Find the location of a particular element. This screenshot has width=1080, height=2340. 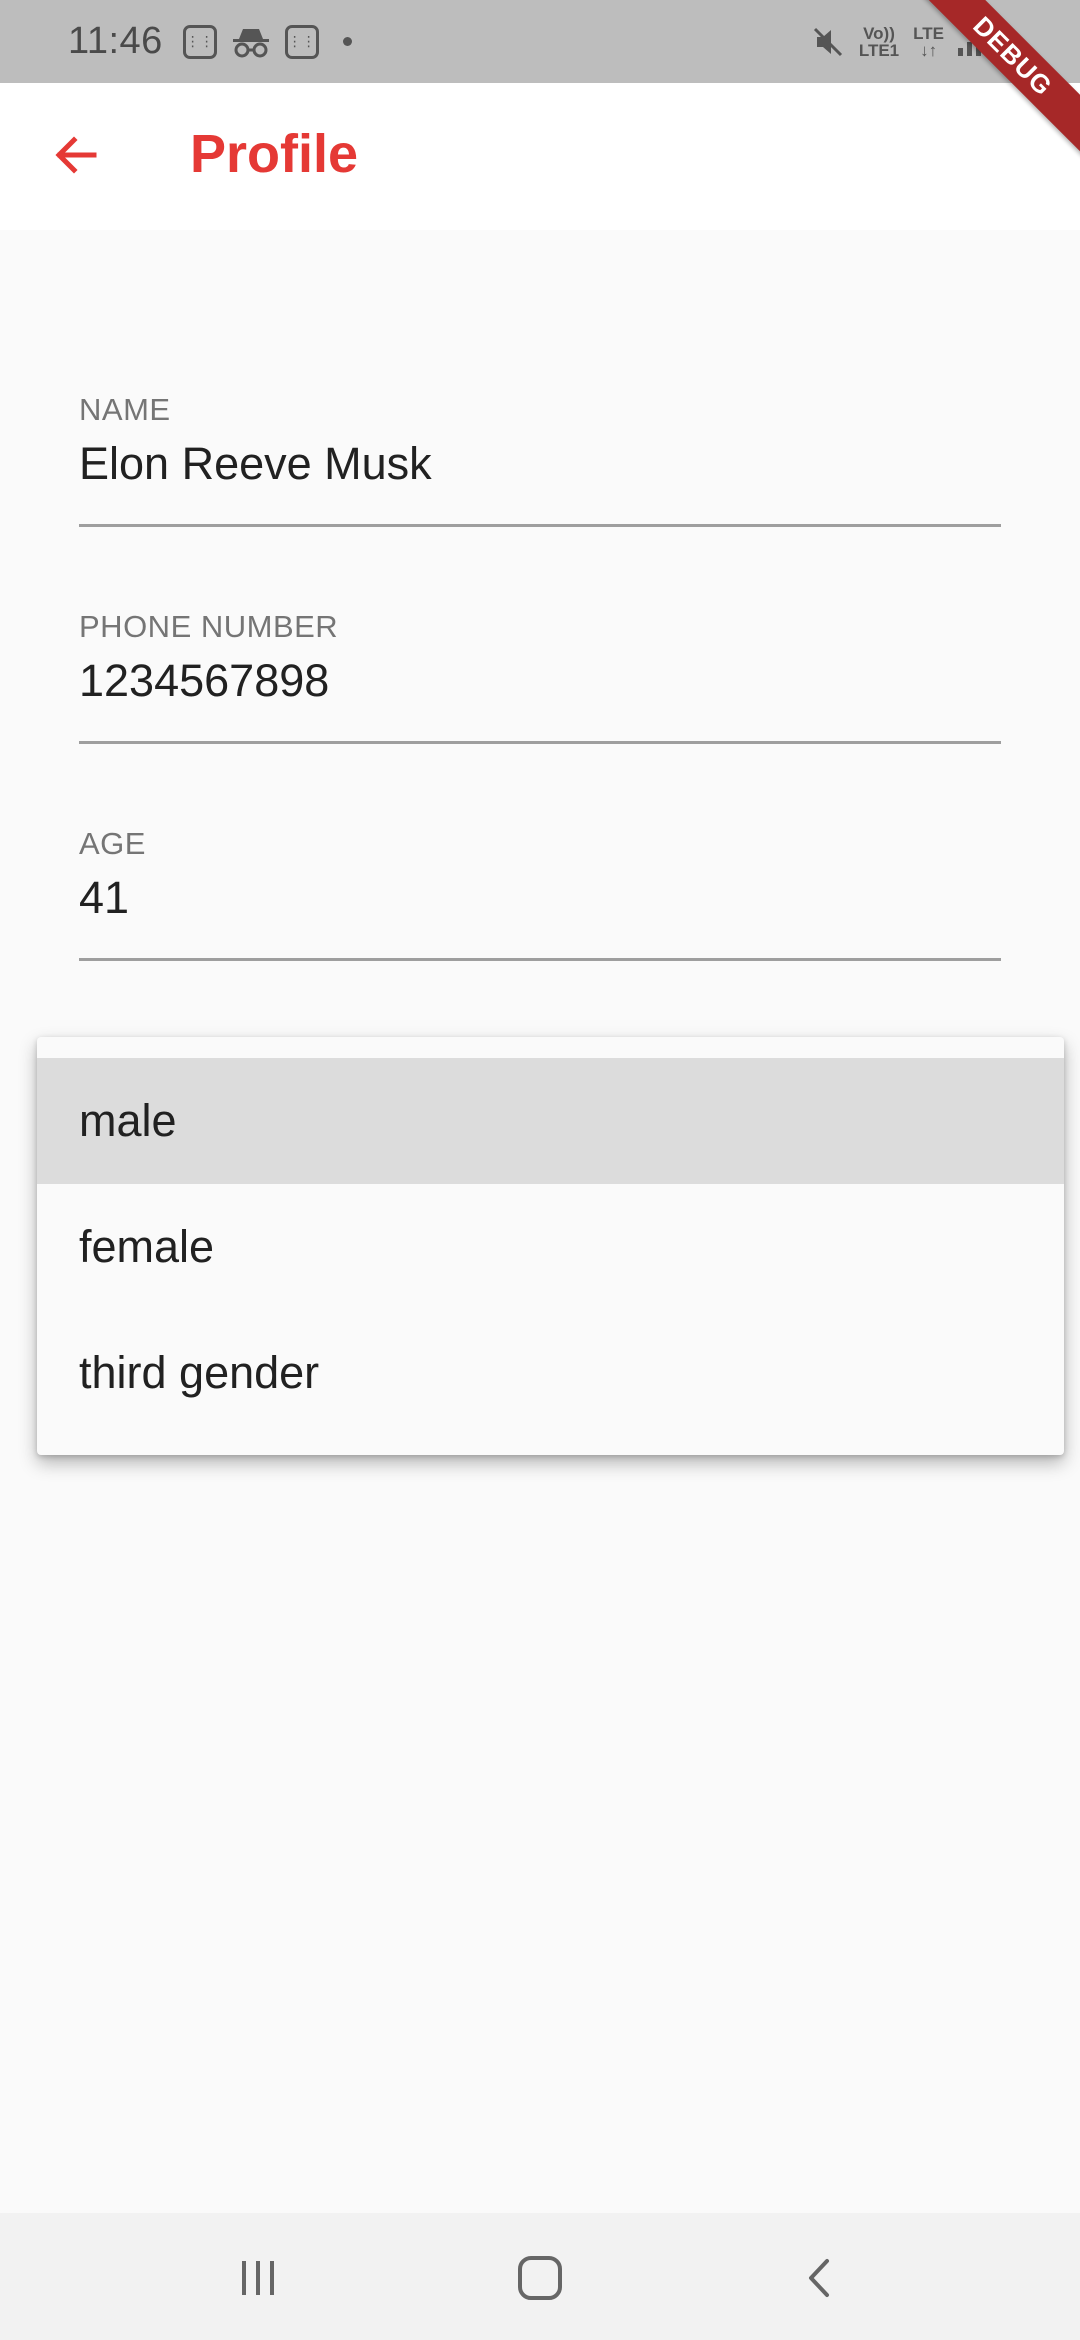

age-underline is located at coordinates (540, 959).